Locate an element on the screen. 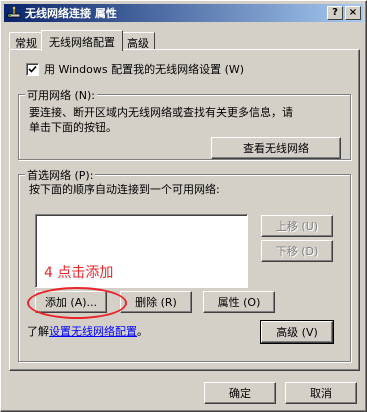 Image resolution: width=367 pixels, height=412 pixels. preferred-networks-title: 首选网络 (P): is located at coordinates (60, 175).